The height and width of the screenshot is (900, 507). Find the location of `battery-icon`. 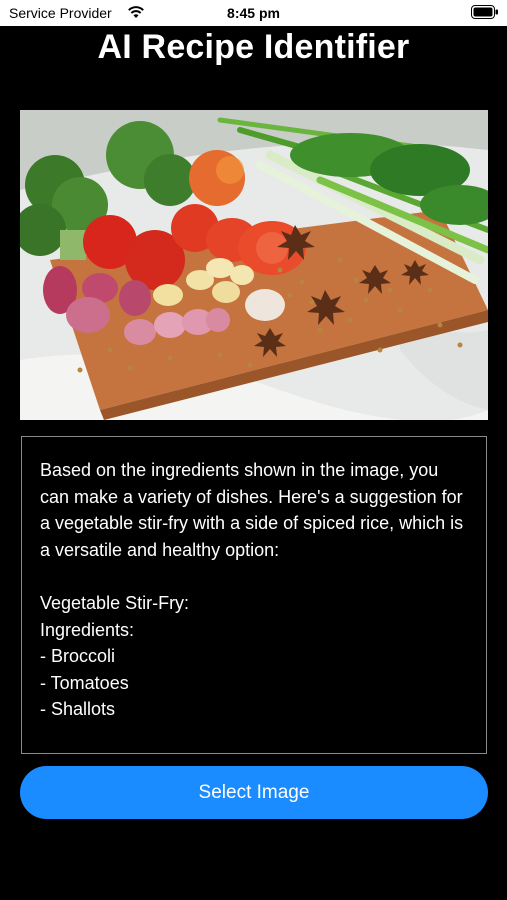

battery-icon is located at coordinates (485, 12).